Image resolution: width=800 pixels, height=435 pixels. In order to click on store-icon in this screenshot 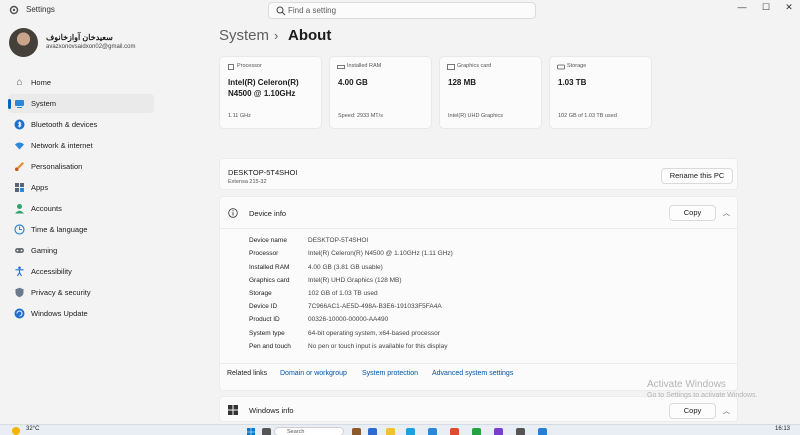, I will do `click(432, 431)`.